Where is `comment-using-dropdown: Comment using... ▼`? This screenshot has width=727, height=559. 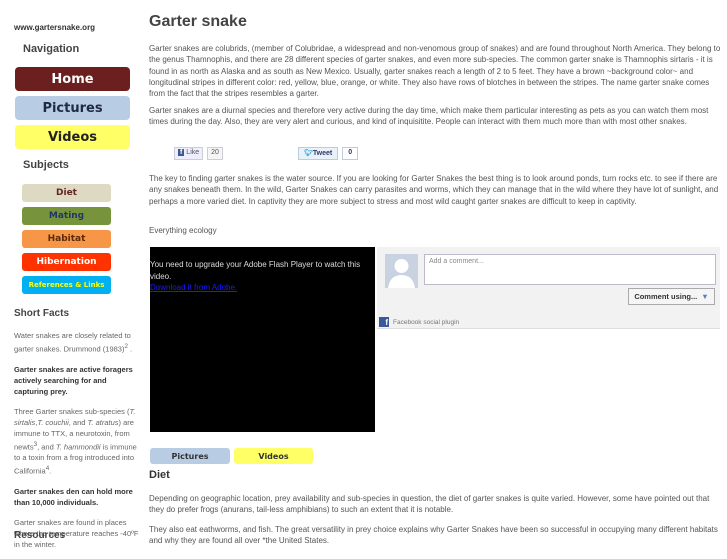
comment-using-dropdown: Comment using... ▼ is located at coordinates (671, 296).